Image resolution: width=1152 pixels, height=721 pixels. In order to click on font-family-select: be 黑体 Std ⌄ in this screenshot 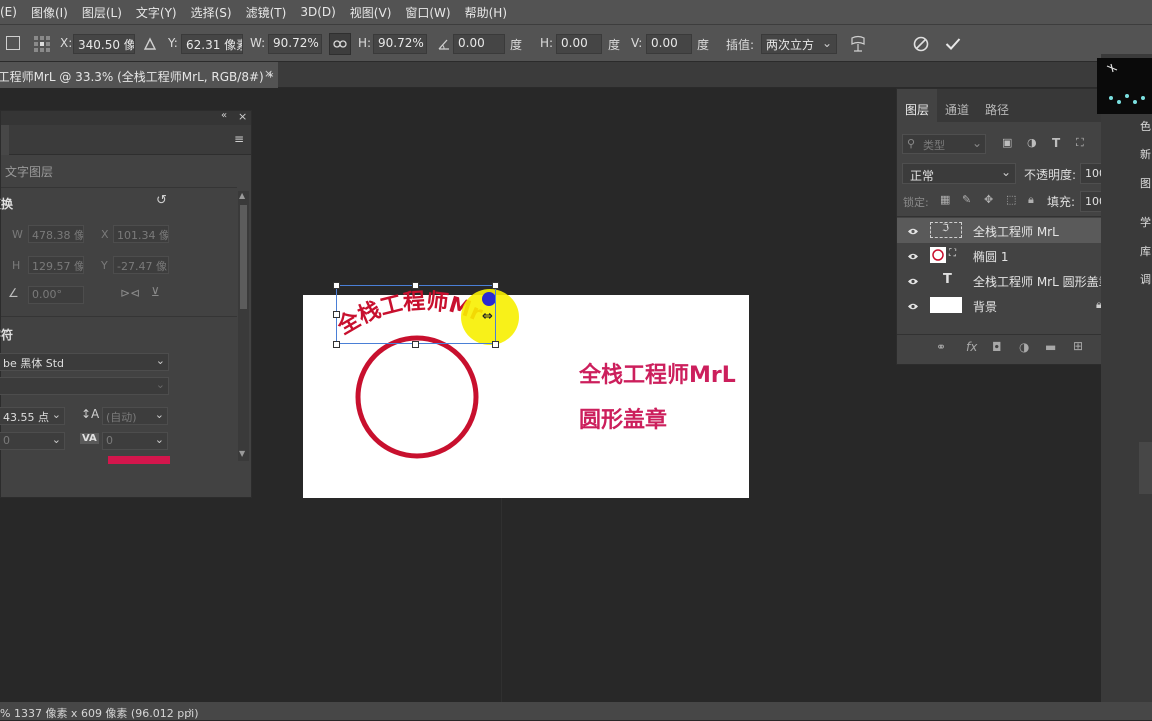, I will do `click(84, 362)`.